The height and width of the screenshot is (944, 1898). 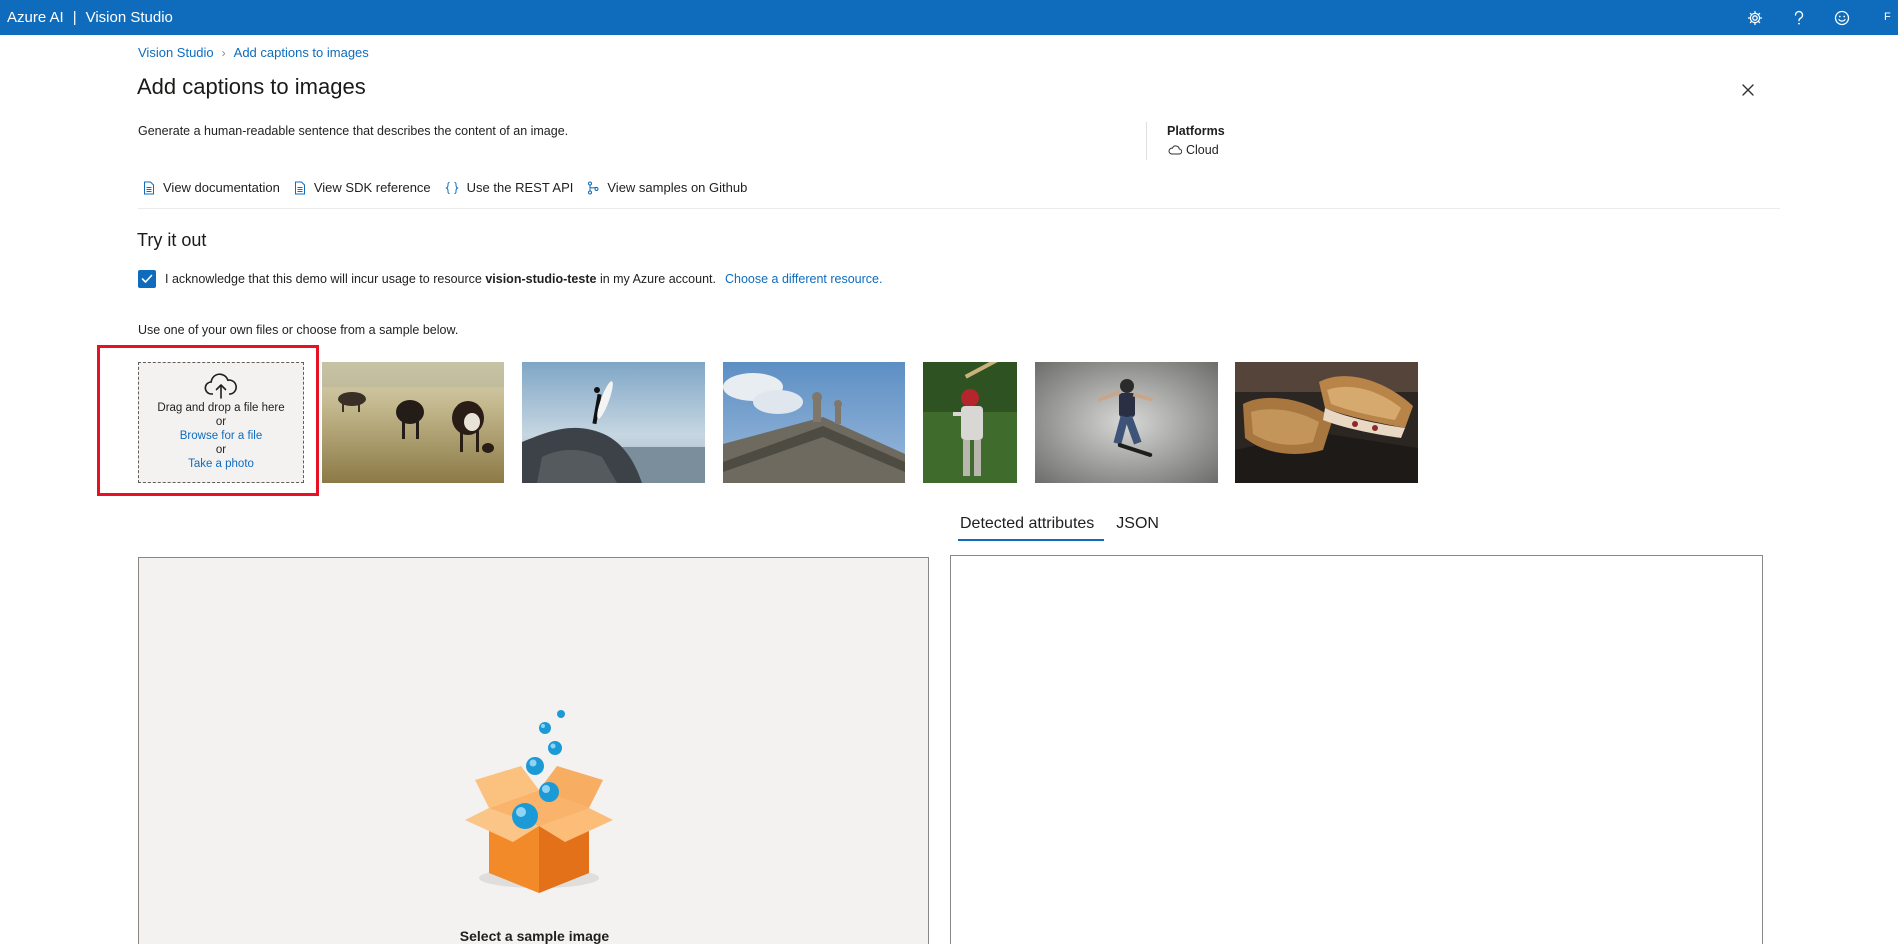 What do you see at coordinates (593, 187) in the screenshot?
I see `branch-icon` at bounding box center [593, 187].